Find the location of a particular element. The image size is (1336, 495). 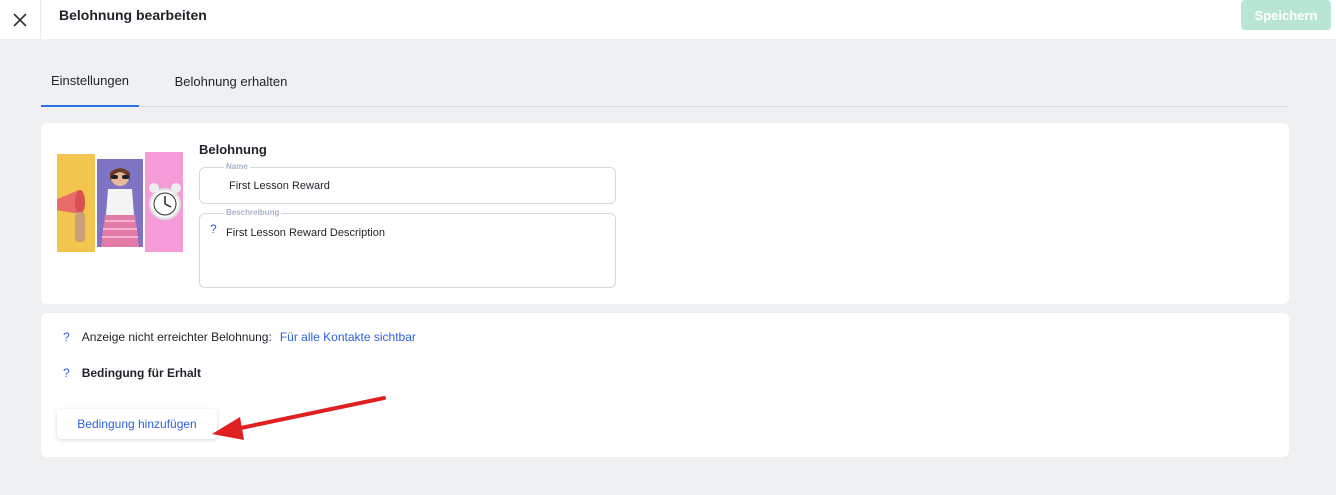

description-label: Beschreibung is located at coordinates (253, 213).